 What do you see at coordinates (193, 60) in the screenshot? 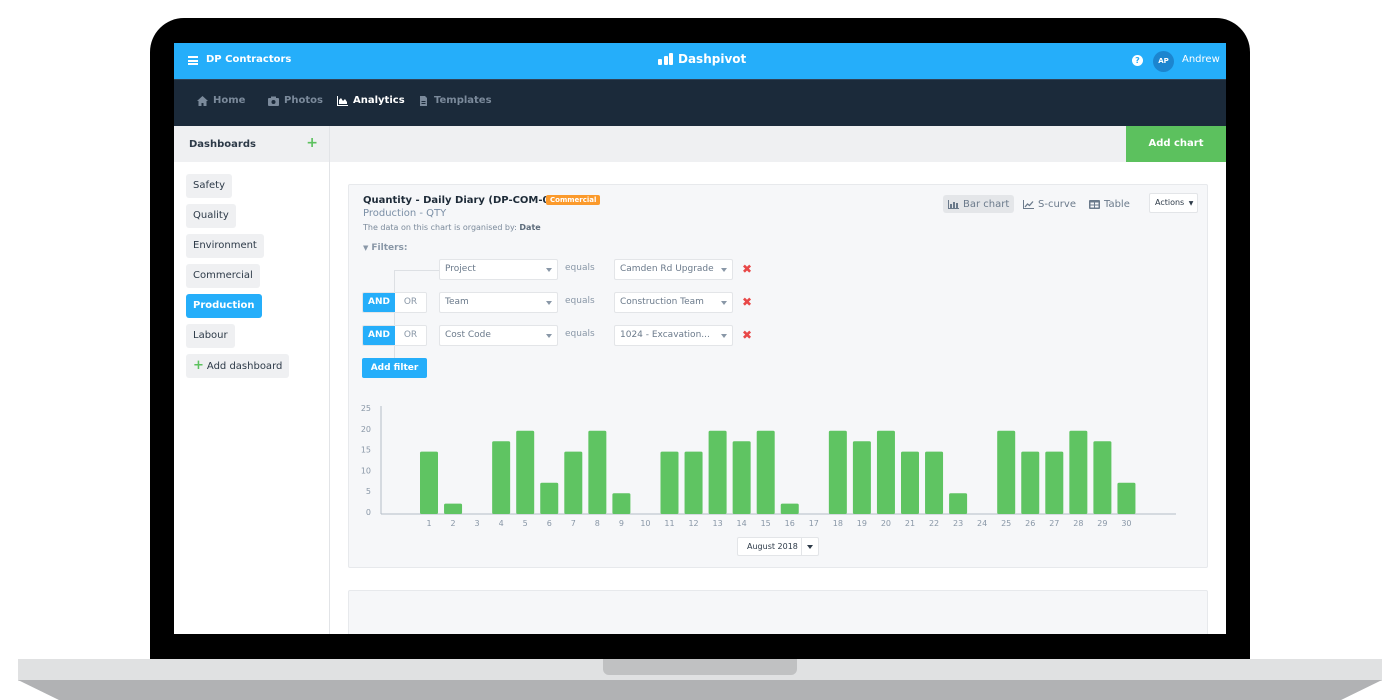
I see `hamburger-menu-icon` at bounding box center [193, 60].